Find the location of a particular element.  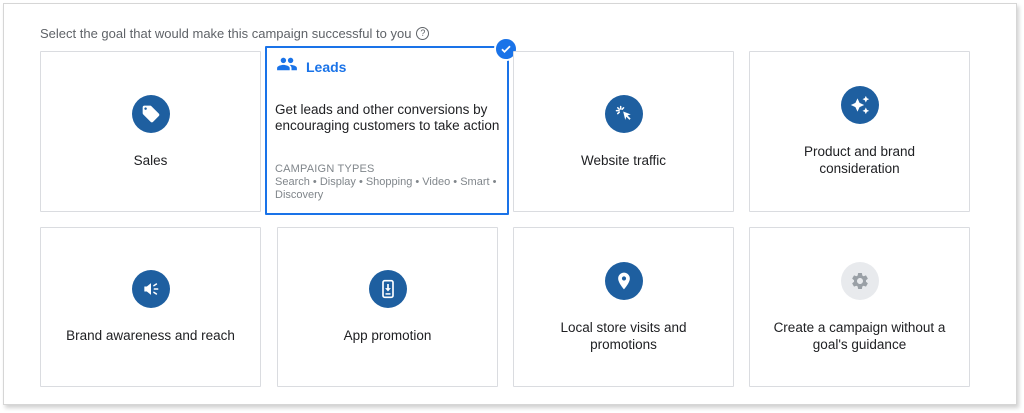

goal-card-label: Sales is located at coordinates (150, 160).